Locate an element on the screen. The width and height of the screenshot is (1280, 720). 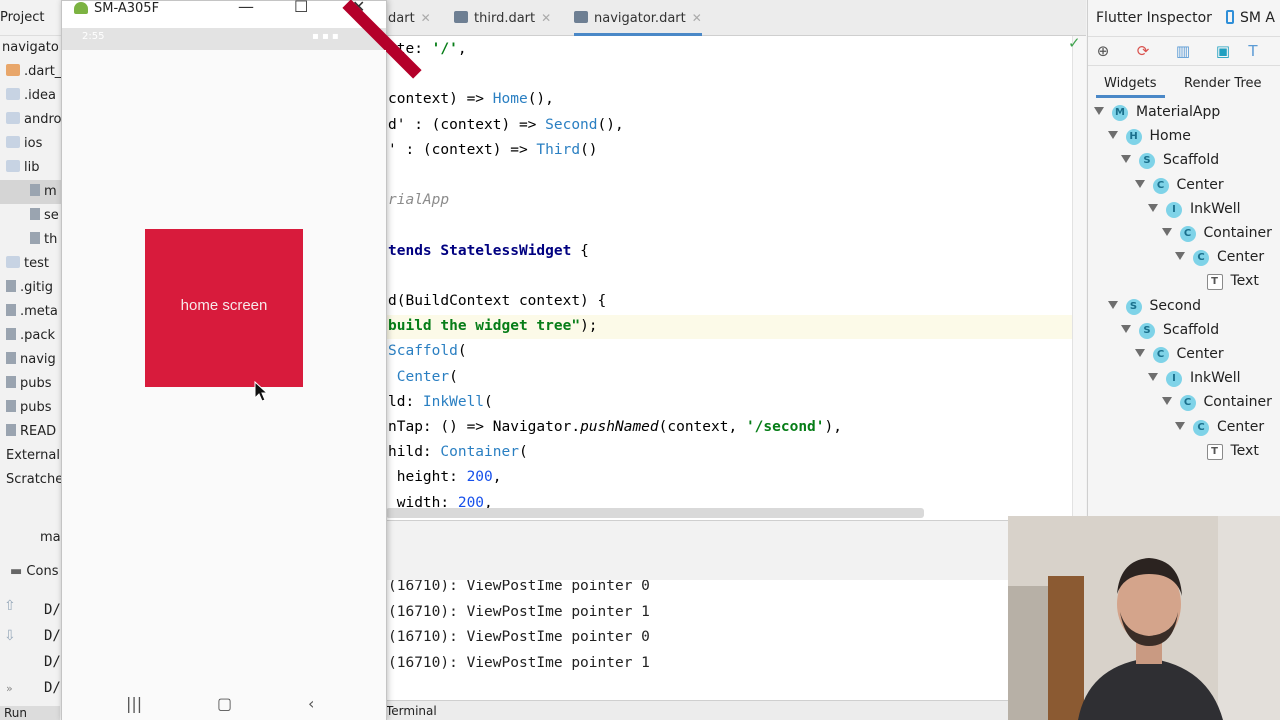
tab-third-dart: third.dart ✕ is located at coordinates (502, 18).